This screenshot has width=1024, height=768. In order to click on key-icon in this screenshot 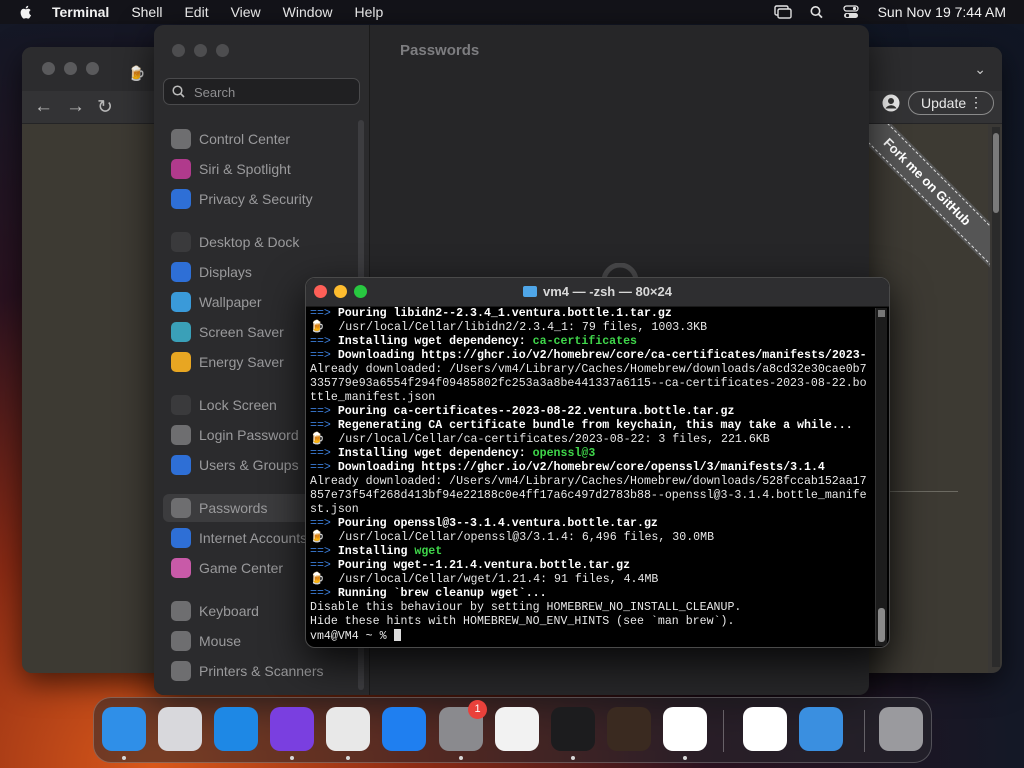, I will do `click(181, 508)`.